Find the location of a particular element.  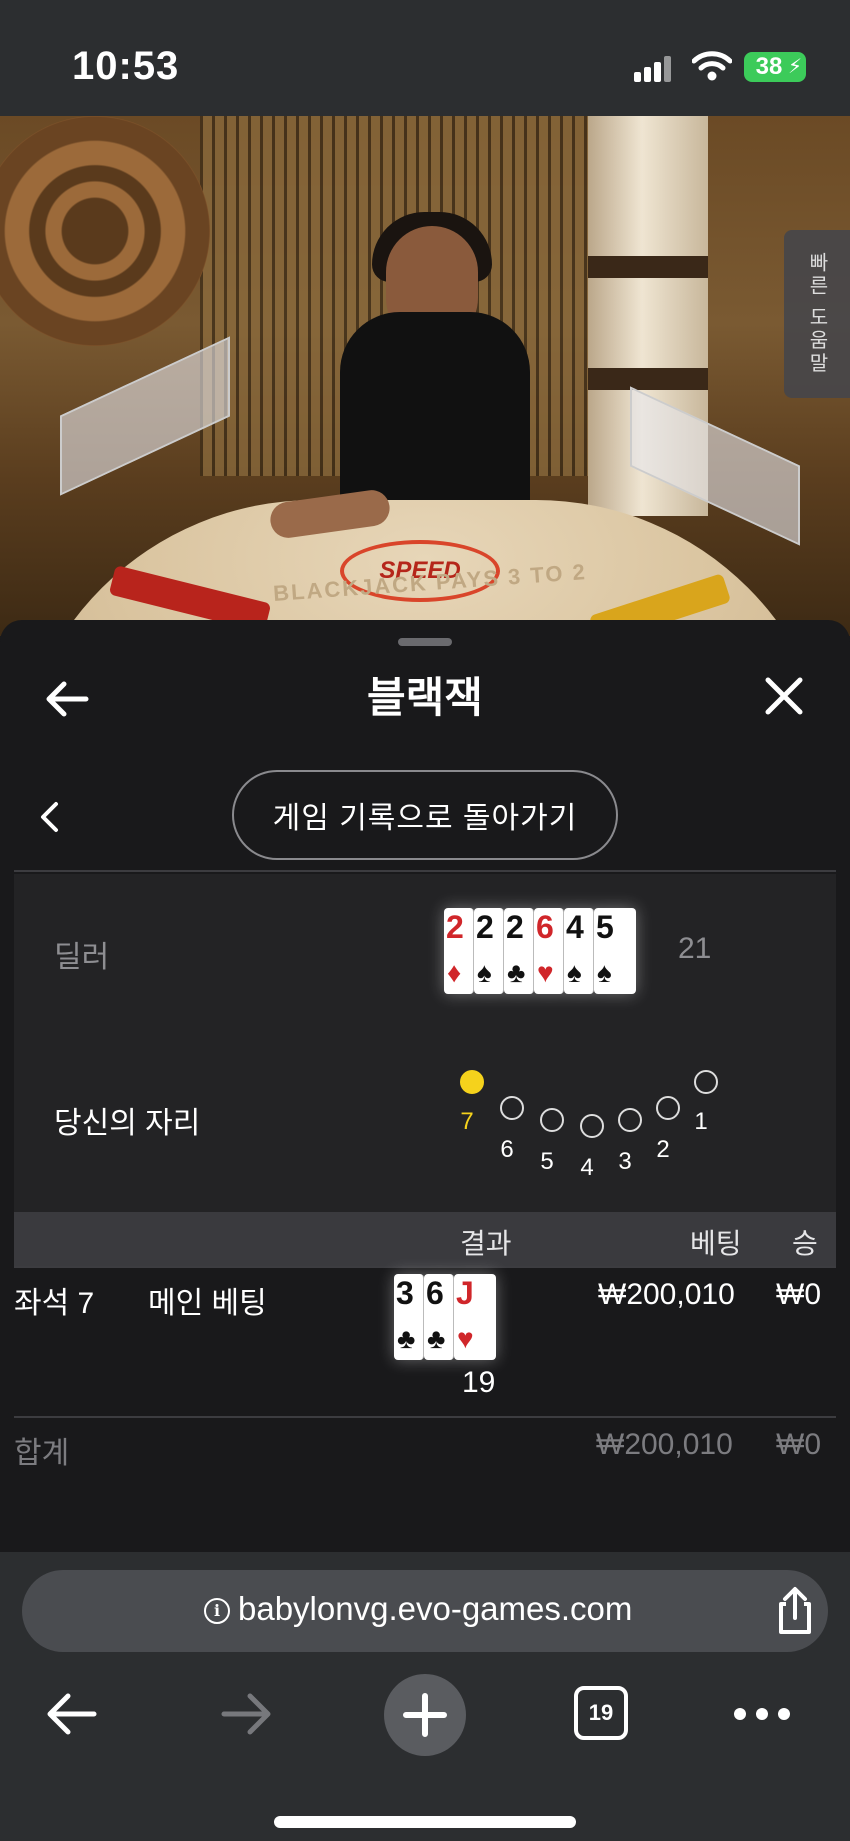

row-bet-type: 메인 베팅 is located at coordinates (207, 1303).